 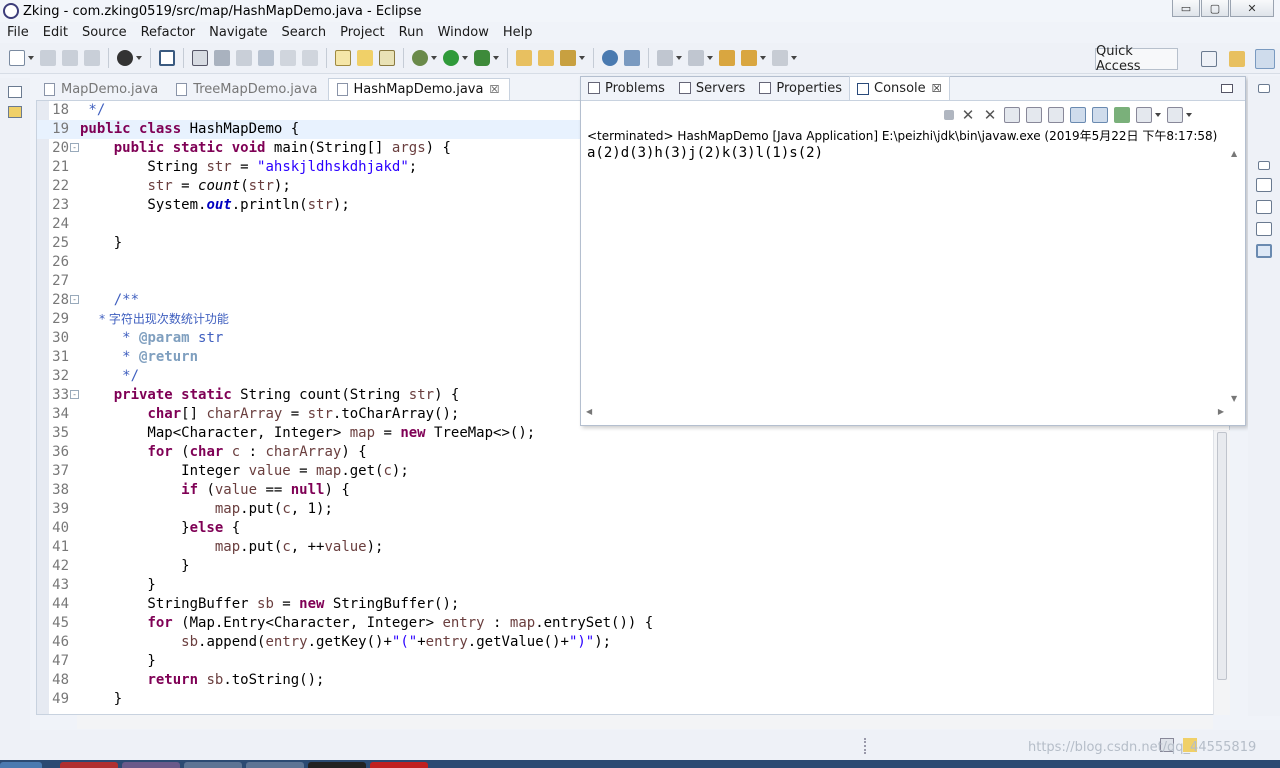 What do you see at coordinates (1056, 115) in the screenshot?
I see `word-wrap-icon` at bounding box center [1056, 115].